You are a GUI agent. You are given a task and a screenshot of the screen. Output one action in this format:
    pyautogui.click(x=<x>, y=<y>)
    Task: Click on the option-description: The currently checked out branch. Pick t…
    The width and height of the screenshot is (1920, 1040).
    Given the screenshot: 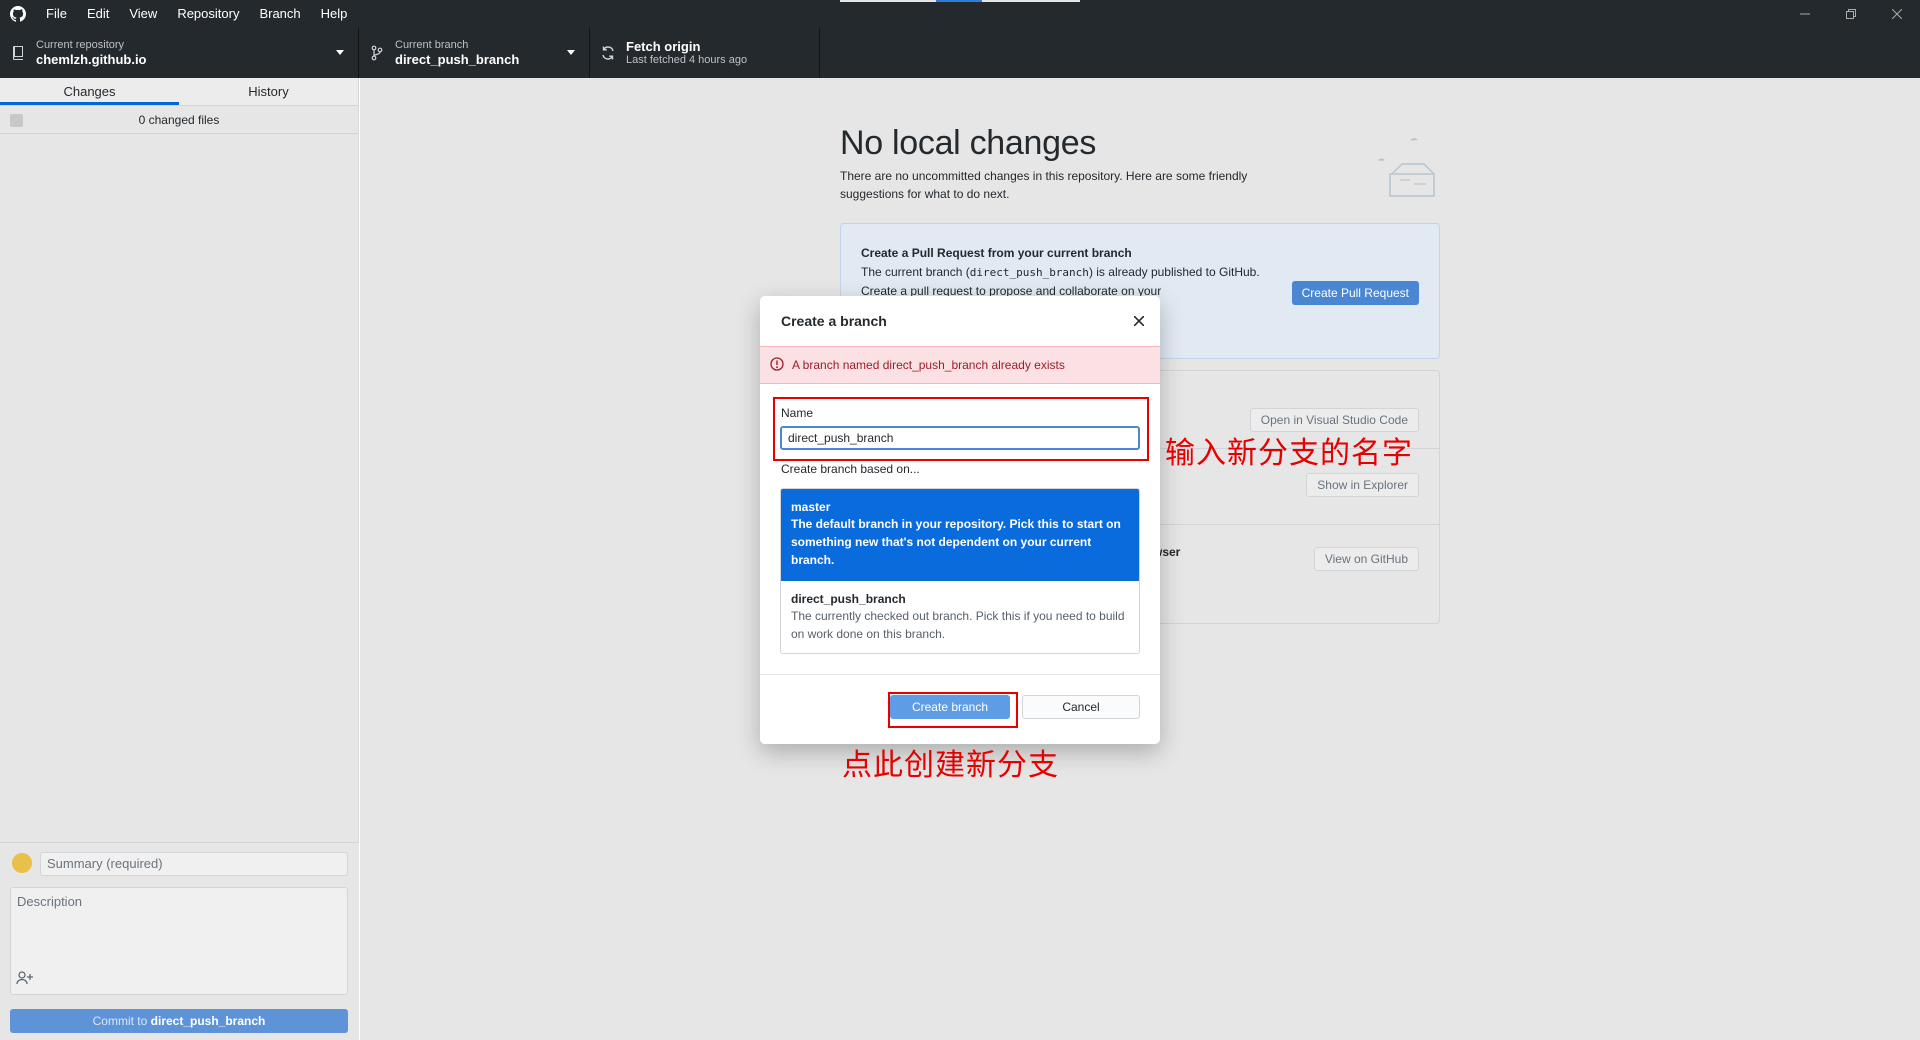 What is the action you would take?
    pyautogui.click(x=958, y=625)
    